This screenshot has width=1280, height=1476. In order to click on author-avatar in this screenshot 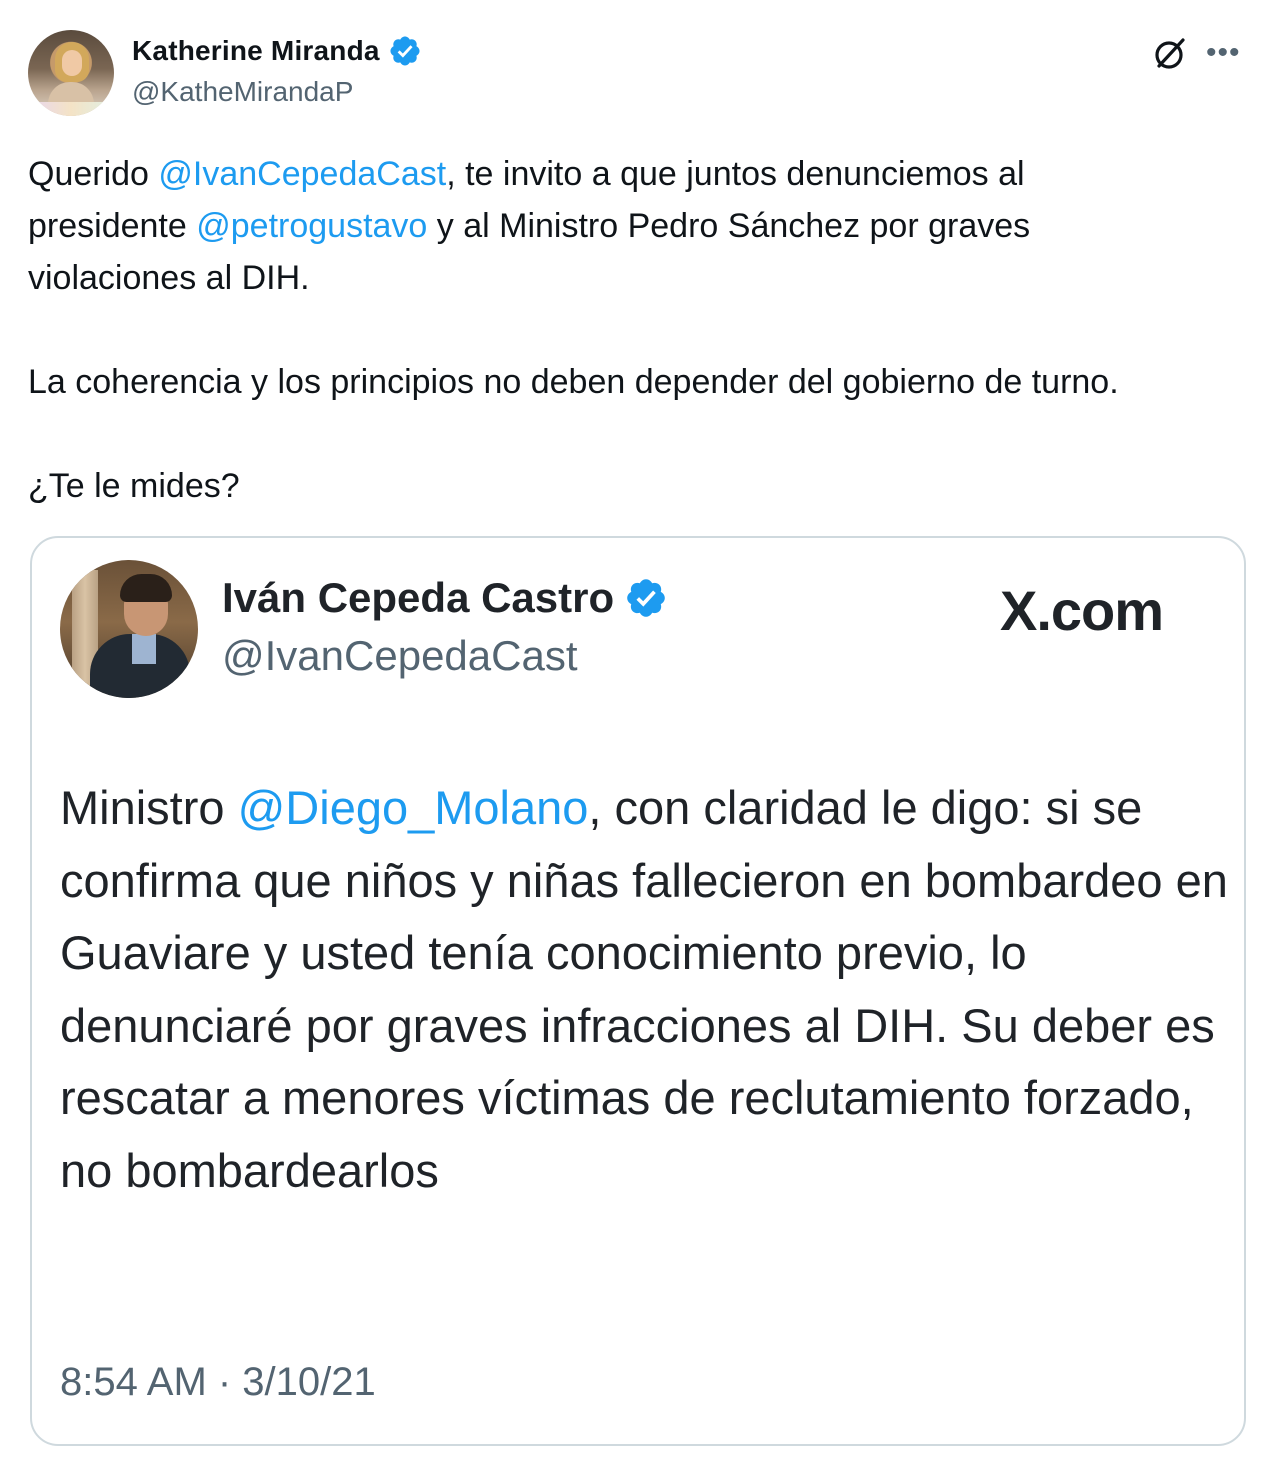, I will do `click(71, 73)`.